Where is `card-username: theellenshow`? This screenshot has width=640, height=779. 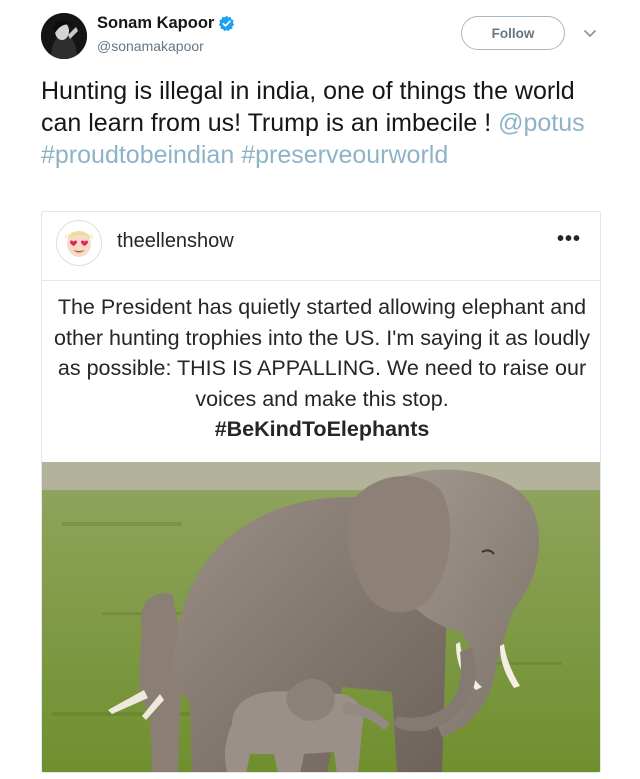 card-username: theellenshow is located at coordinates (175, 241).